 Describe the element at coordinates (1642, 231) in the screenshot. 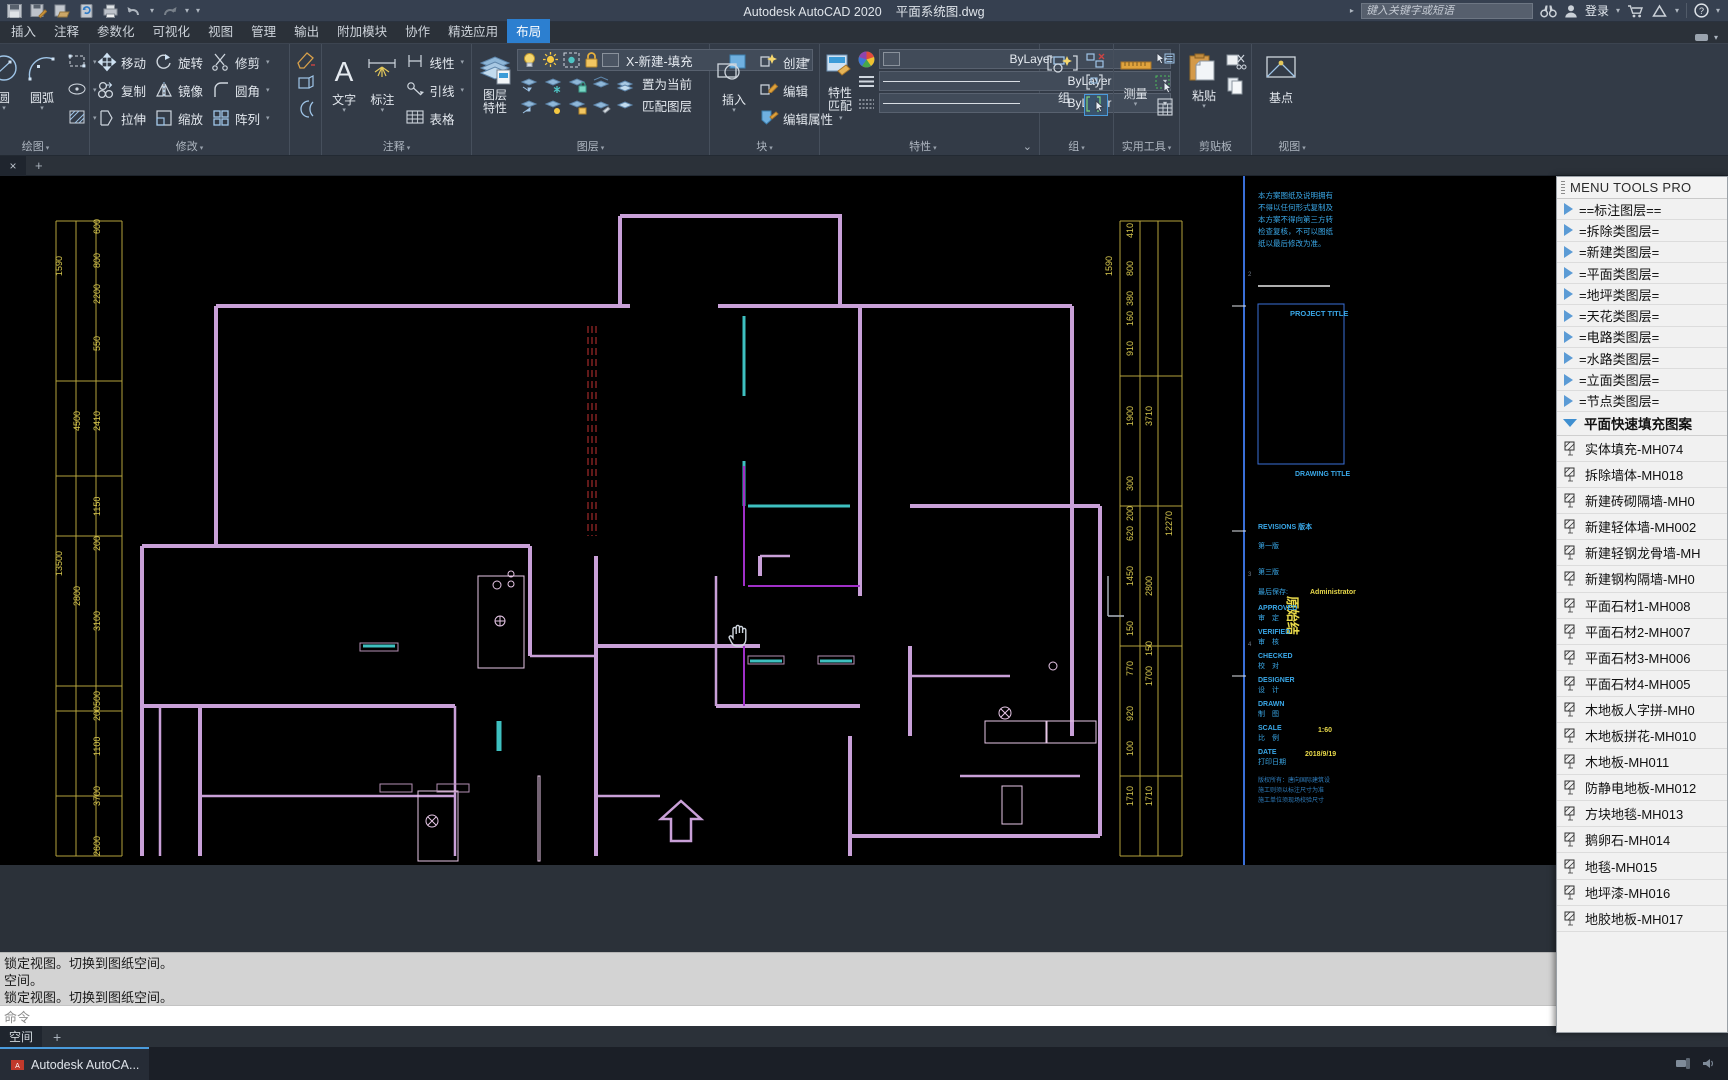

I see `palette-layer-group-1: =拆除类图层=` at that location.